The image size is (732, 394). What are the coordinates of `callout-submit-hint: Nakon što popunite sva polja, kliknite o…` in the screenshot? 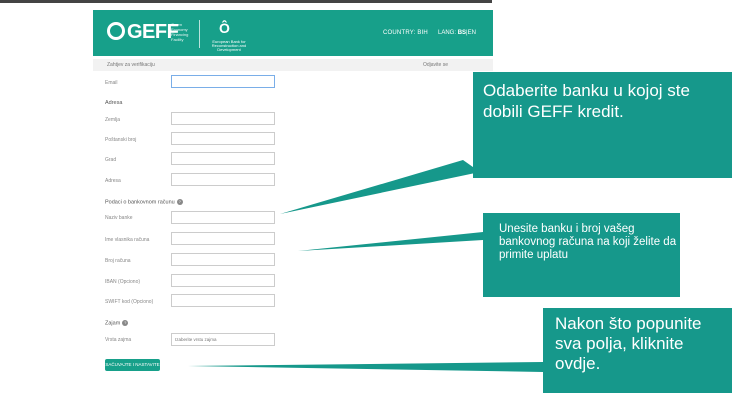 It's located at (637, 350).